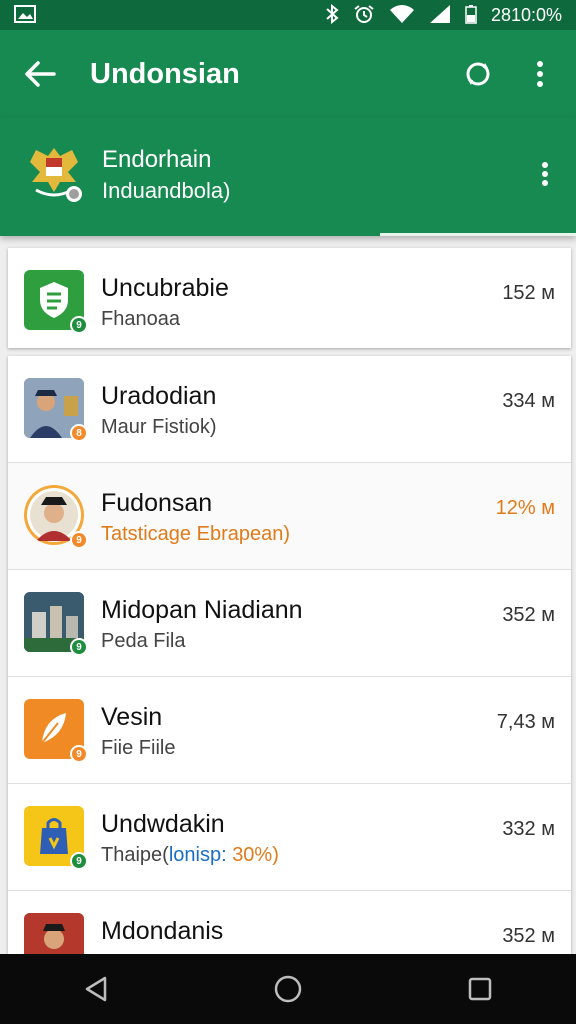 The image size is (576, 1024). Describe the element at coordinates (159, 396) in the screenshot. I see `item-title: Uradodian` at that location.